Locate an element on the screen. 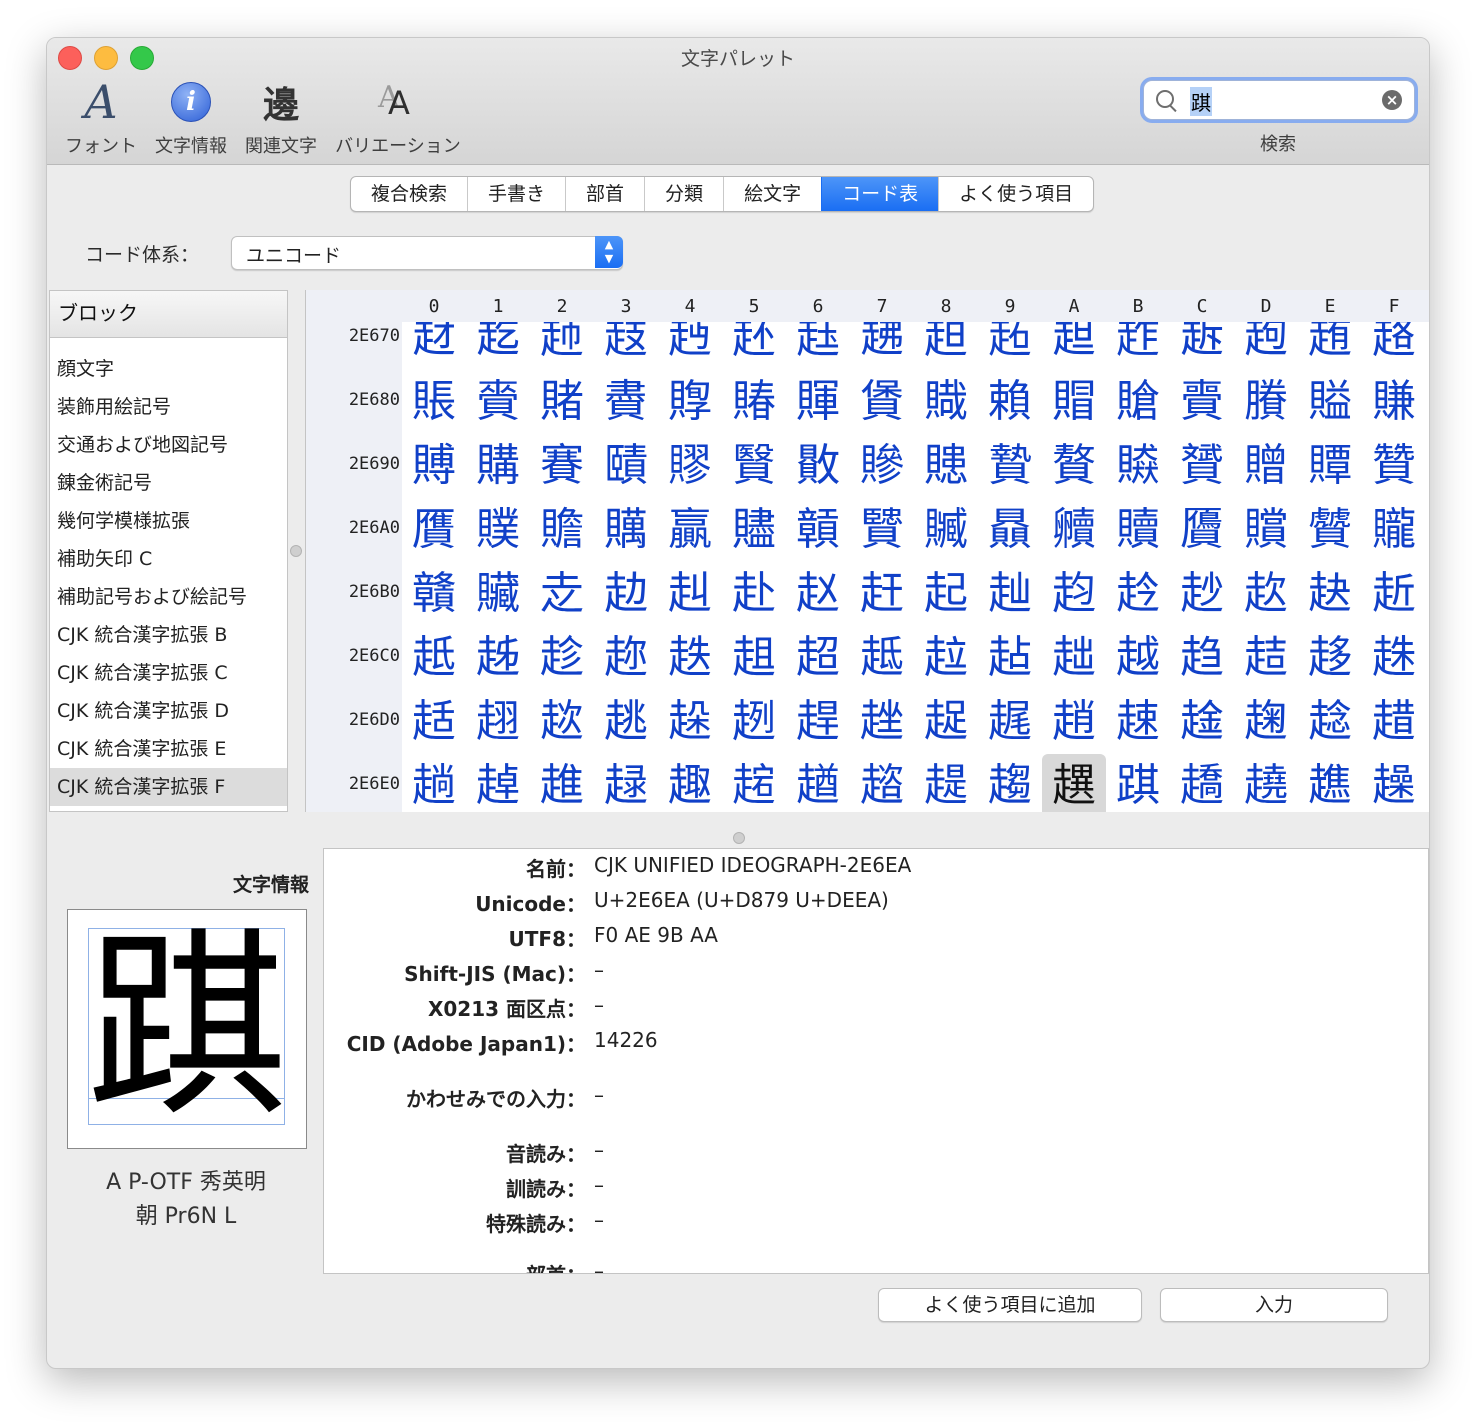 This screenshot has width=1474, height=1422. char-cell: 贕 is located at coordinates (1074, 530).